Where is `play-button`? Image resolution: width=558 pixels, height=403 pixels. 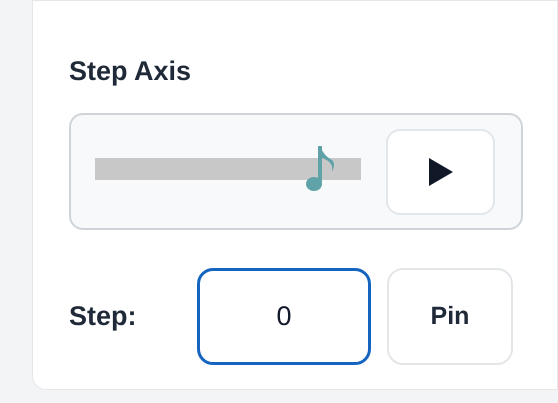
play-button is located at coordinates (440, 171).